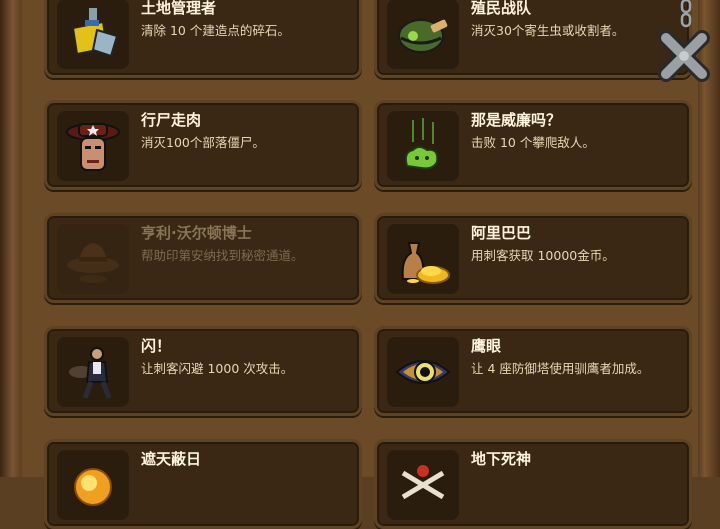 The image size is (720, 529). I want to click on sun-orb-icon, so click(93, 485).